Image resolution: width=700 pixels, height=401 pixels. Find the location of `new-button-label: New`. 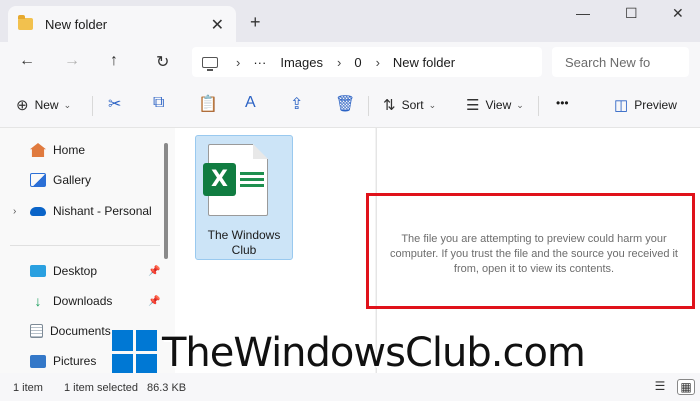

new-button-label: New is located at coordinates (46, 105).